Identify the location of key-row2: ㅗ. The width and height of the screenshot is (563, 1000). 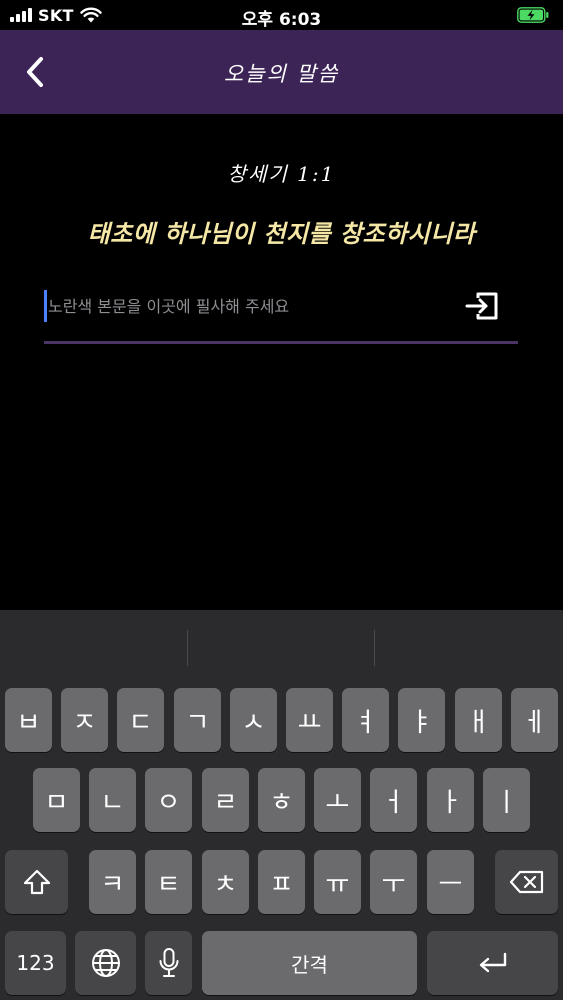
(337, 800).